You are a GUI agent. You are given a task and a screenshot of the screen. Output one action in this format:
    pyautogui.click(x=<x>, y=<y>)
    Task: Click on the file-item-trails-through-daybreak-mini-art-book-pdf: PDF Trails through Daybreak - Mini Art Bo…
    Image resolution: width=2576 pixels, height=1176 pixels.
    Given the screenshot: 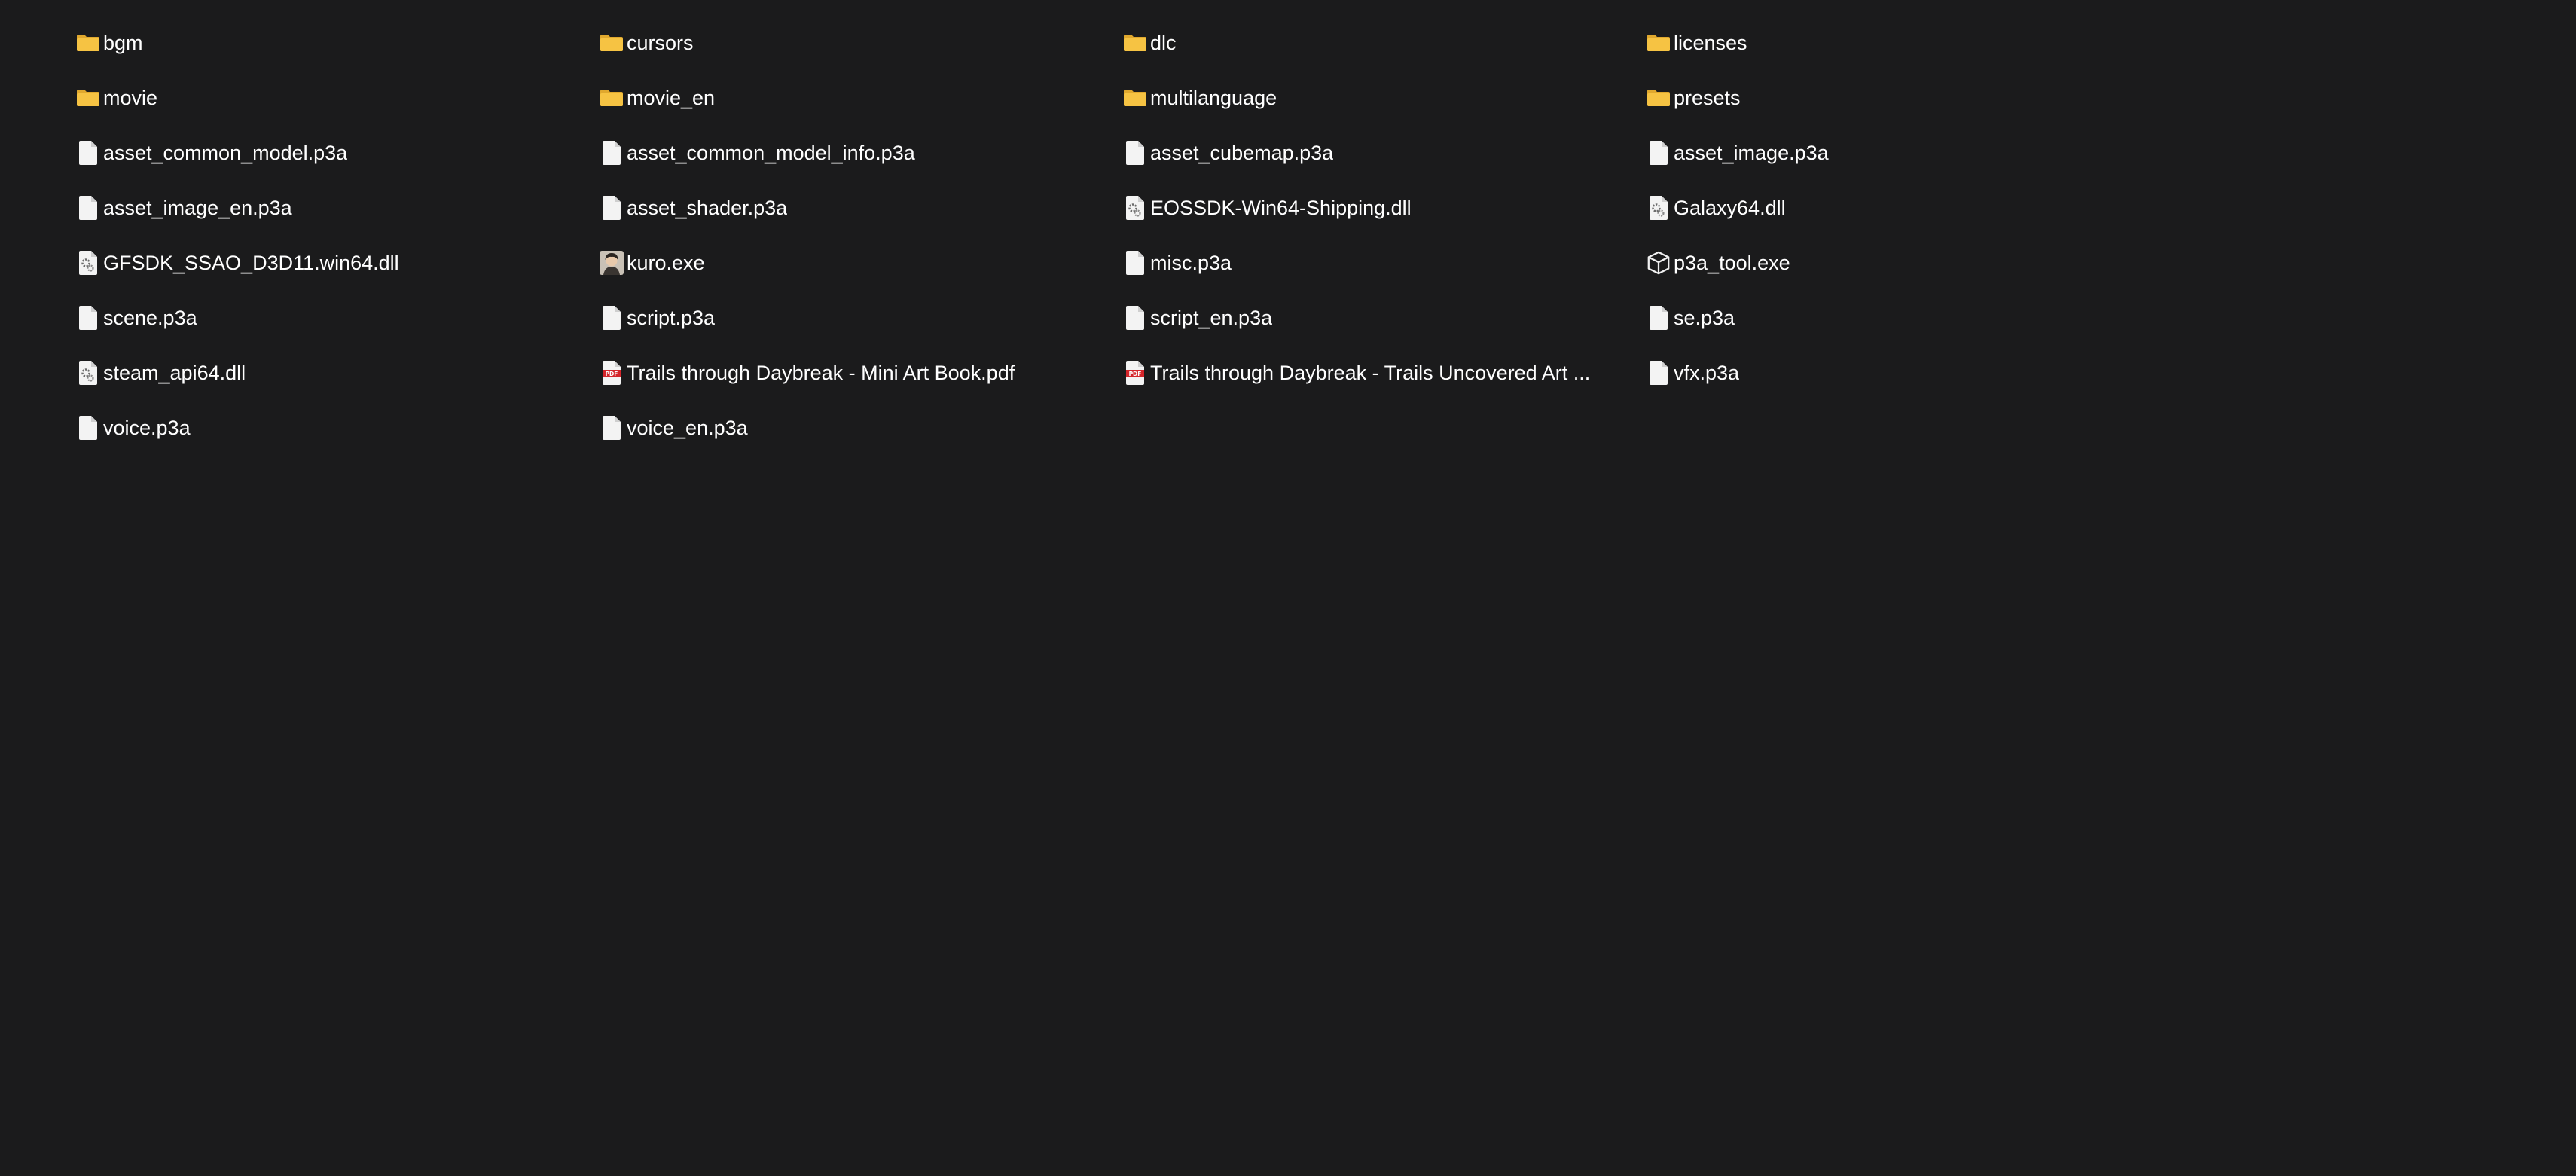 What is the action you would take?
    pyautogui.click(x=861, y=372)
    